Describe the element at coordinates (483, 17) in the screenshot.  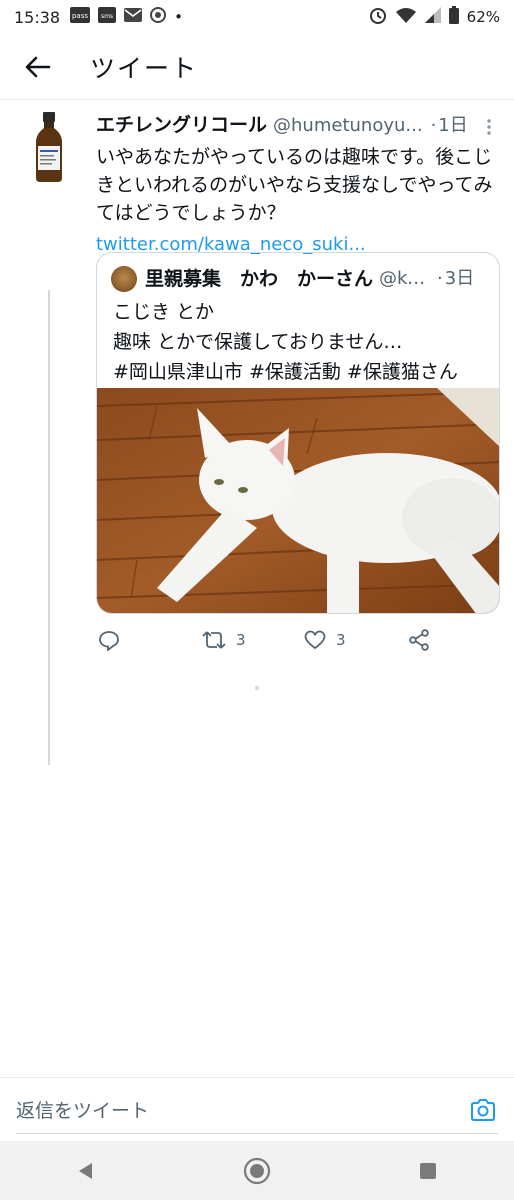
I see `battery-percent: 62%` at that location.